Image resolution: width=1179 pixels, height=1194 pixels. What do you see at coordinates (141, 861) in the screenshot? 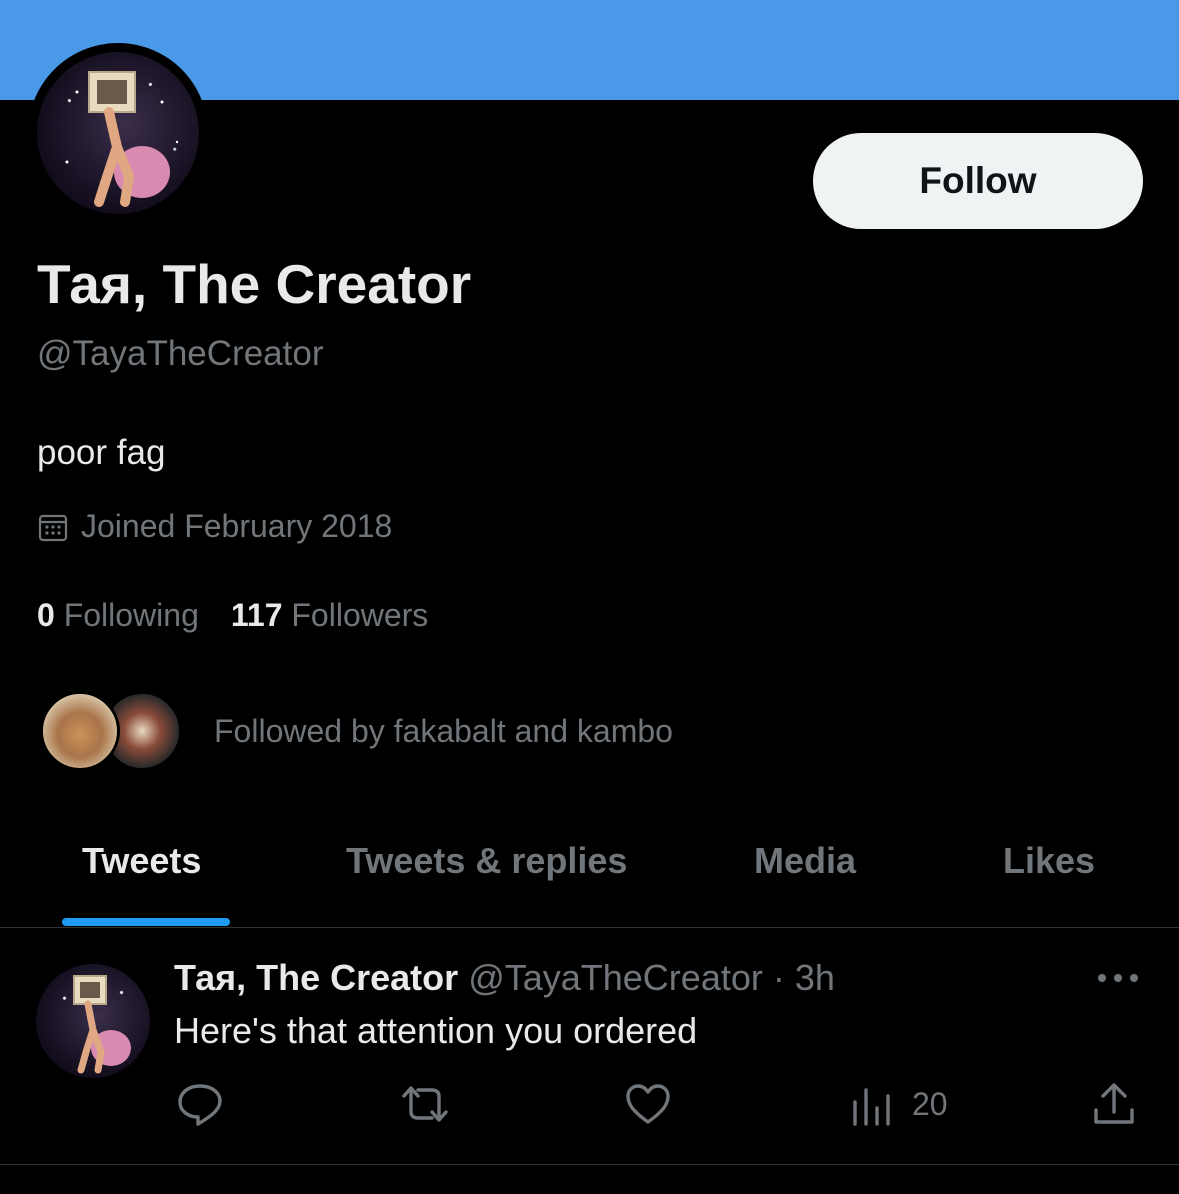
I see `tab-tweets: Tweets` at bounding box center [141, 861].